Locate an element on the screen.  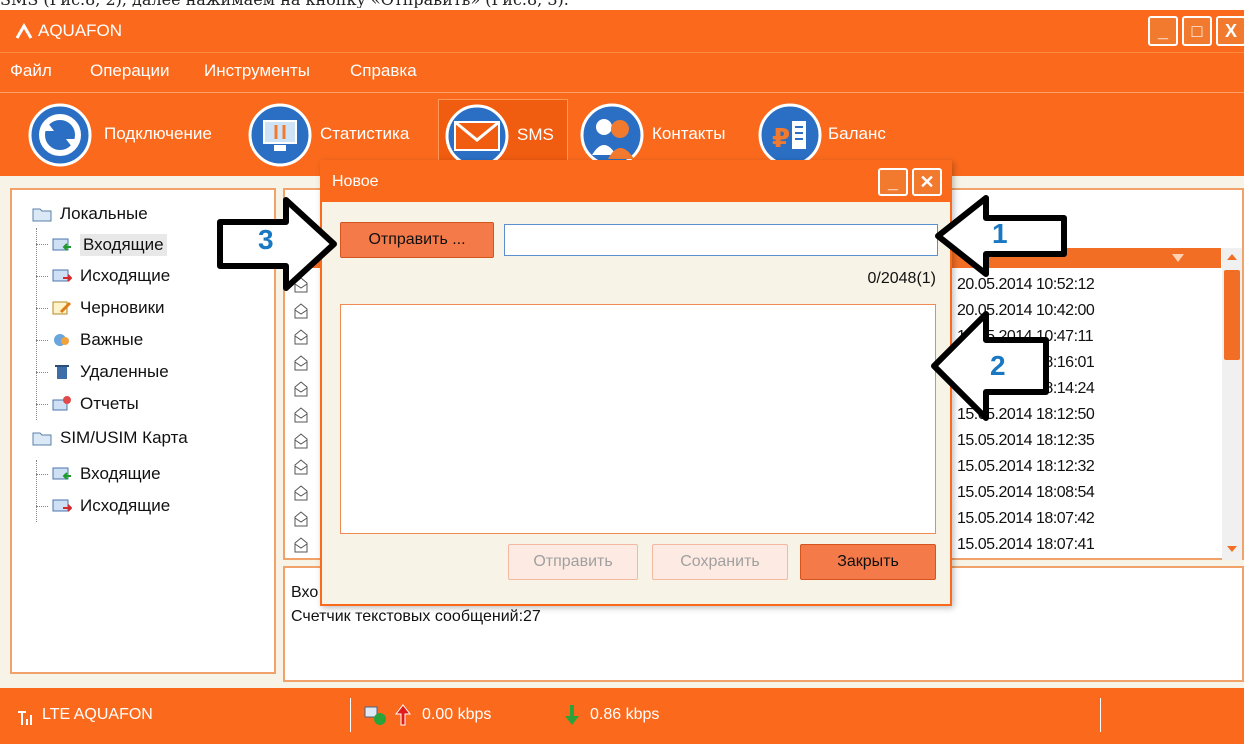
connection-icon is located at coordinates (60, 135).